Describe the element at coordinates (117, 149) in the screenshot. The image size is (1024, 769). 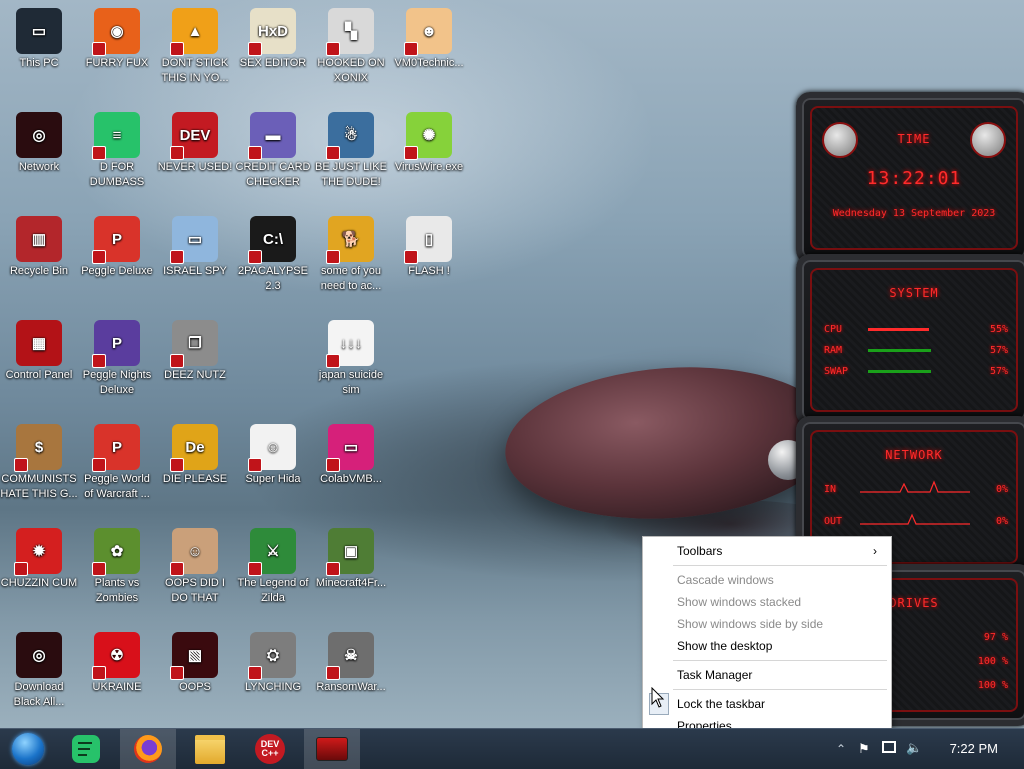
I see `desktop-icon: ≡ D FOR DUMBASS` at that location.